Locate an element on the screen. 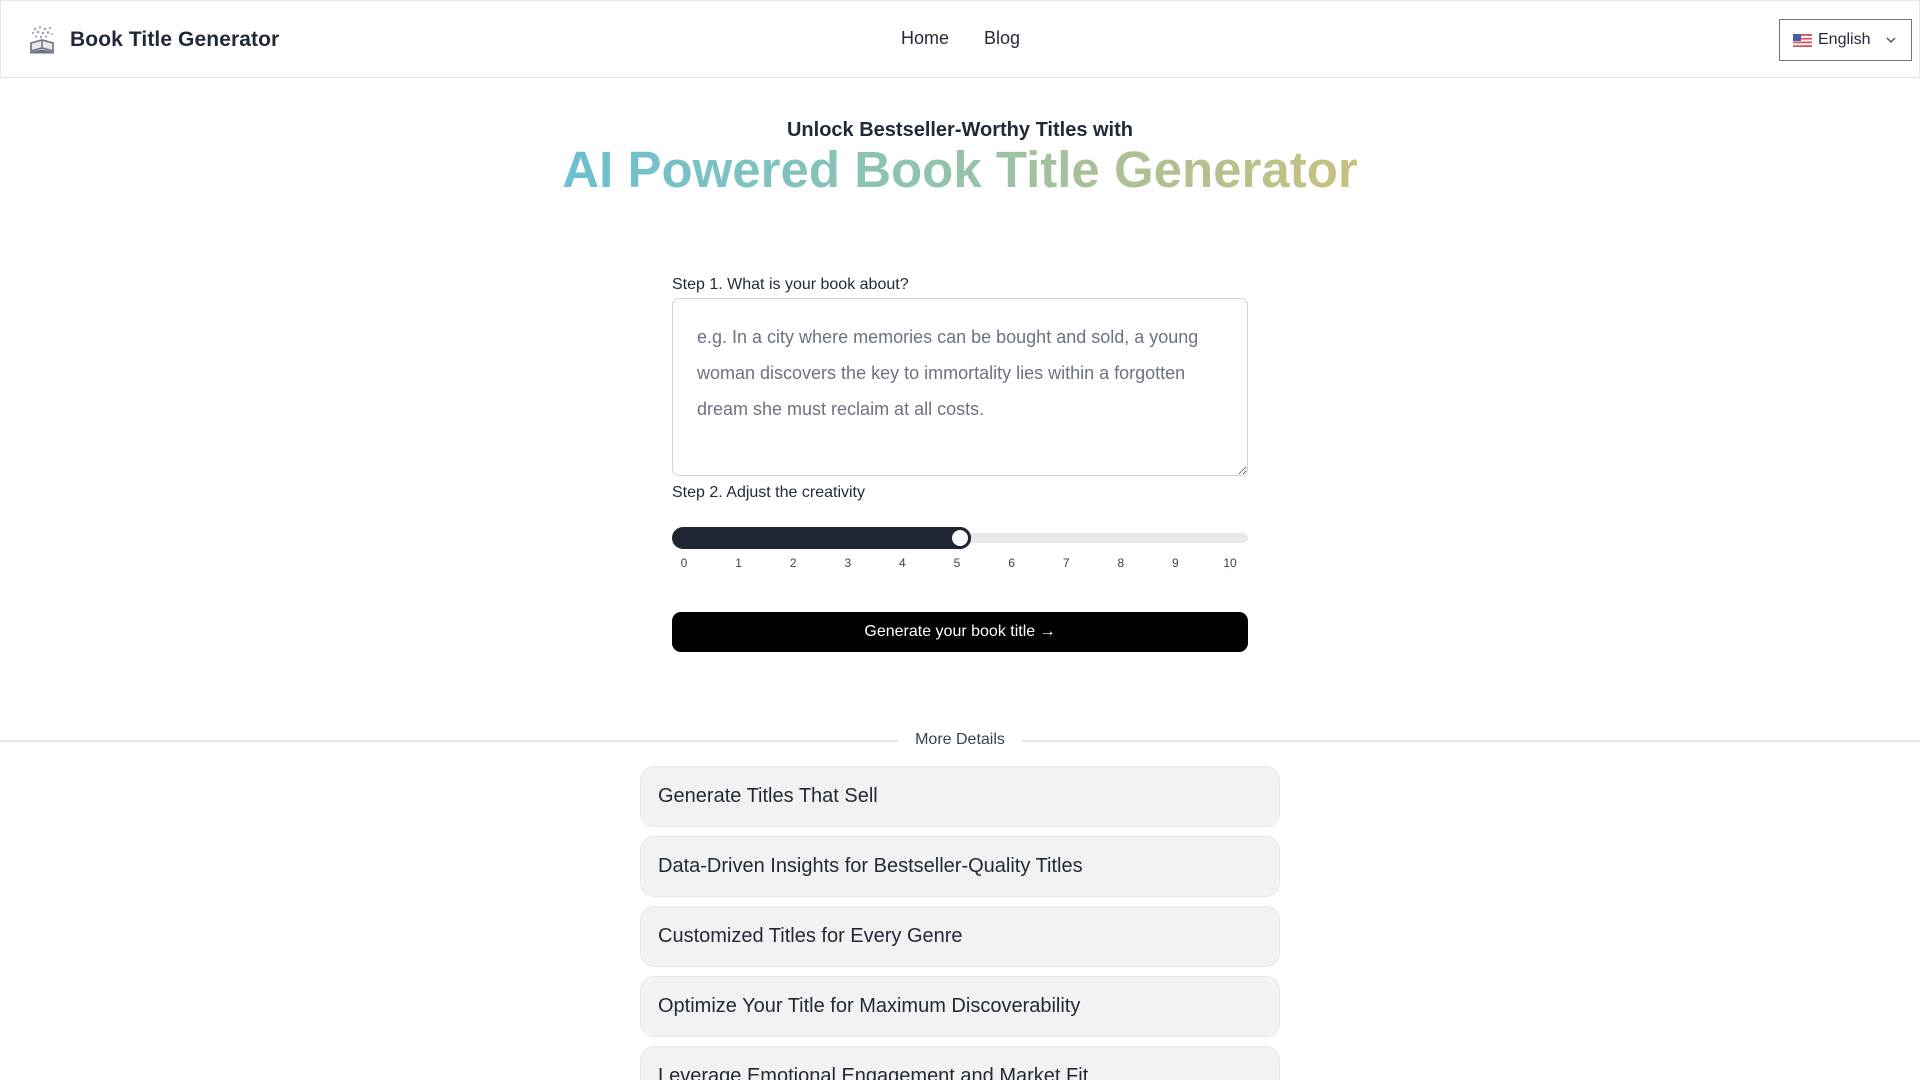  main-nav: Home Blog is located at coordinates (960, 38).